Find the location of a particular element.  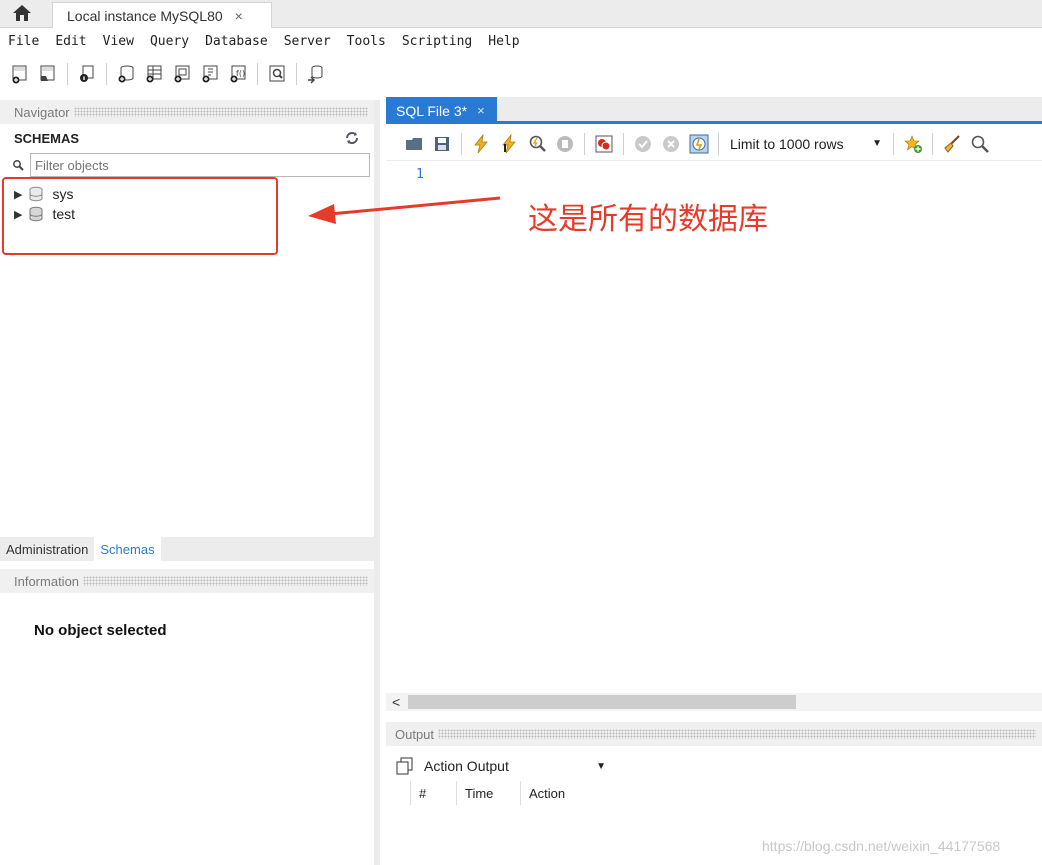

new-sql-tab-button is located at coordinates (20, 74).